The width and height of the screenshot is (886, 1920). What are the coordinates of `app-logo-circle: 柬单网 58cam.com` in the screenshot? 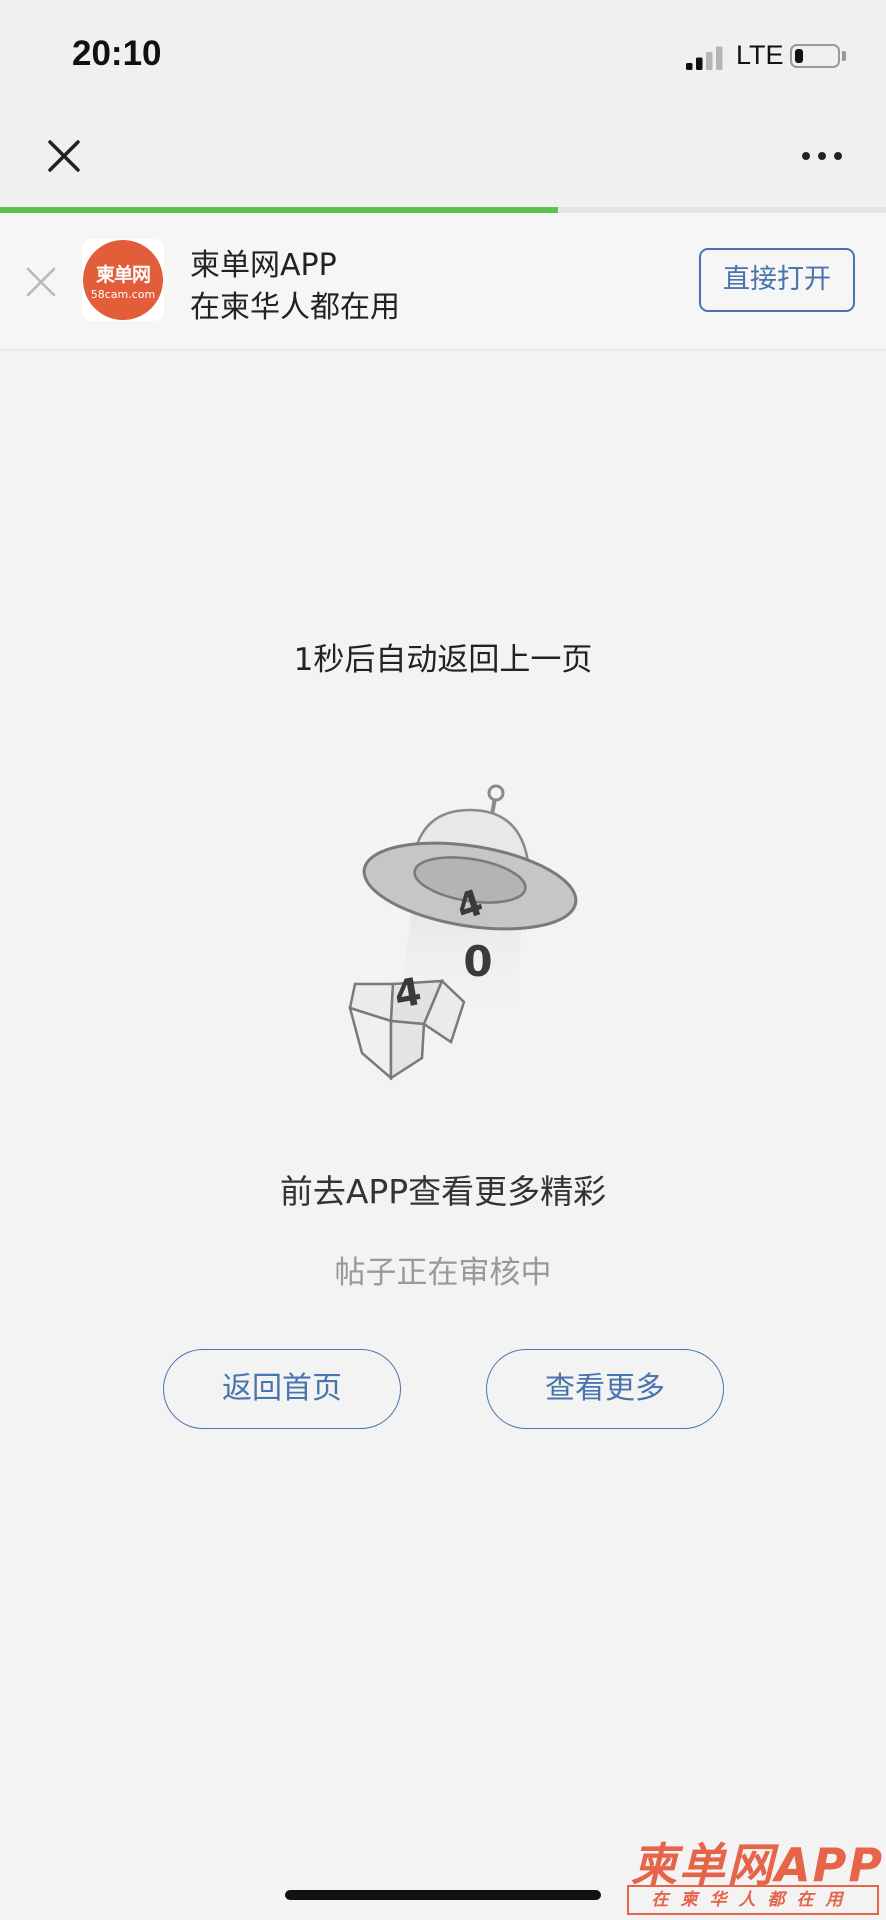 It's located at (123, 280).